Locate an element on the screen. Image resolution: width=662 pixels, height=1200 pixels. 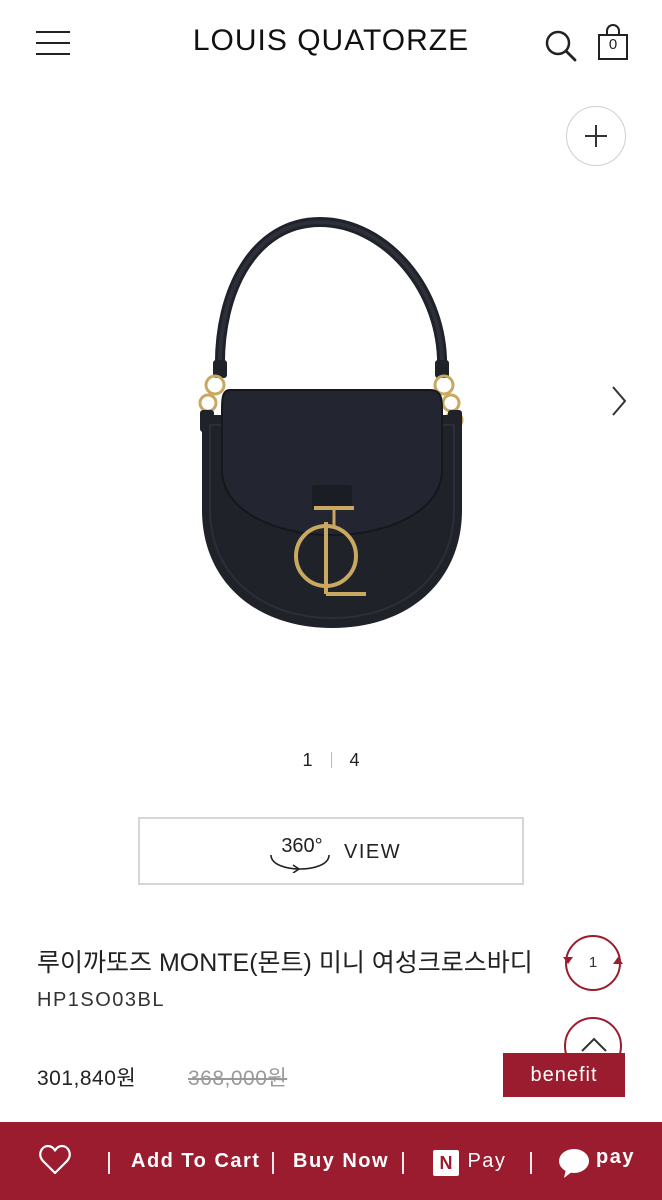
add-to-cart-label: Add To Cart is located at coordinates (196, 1161).